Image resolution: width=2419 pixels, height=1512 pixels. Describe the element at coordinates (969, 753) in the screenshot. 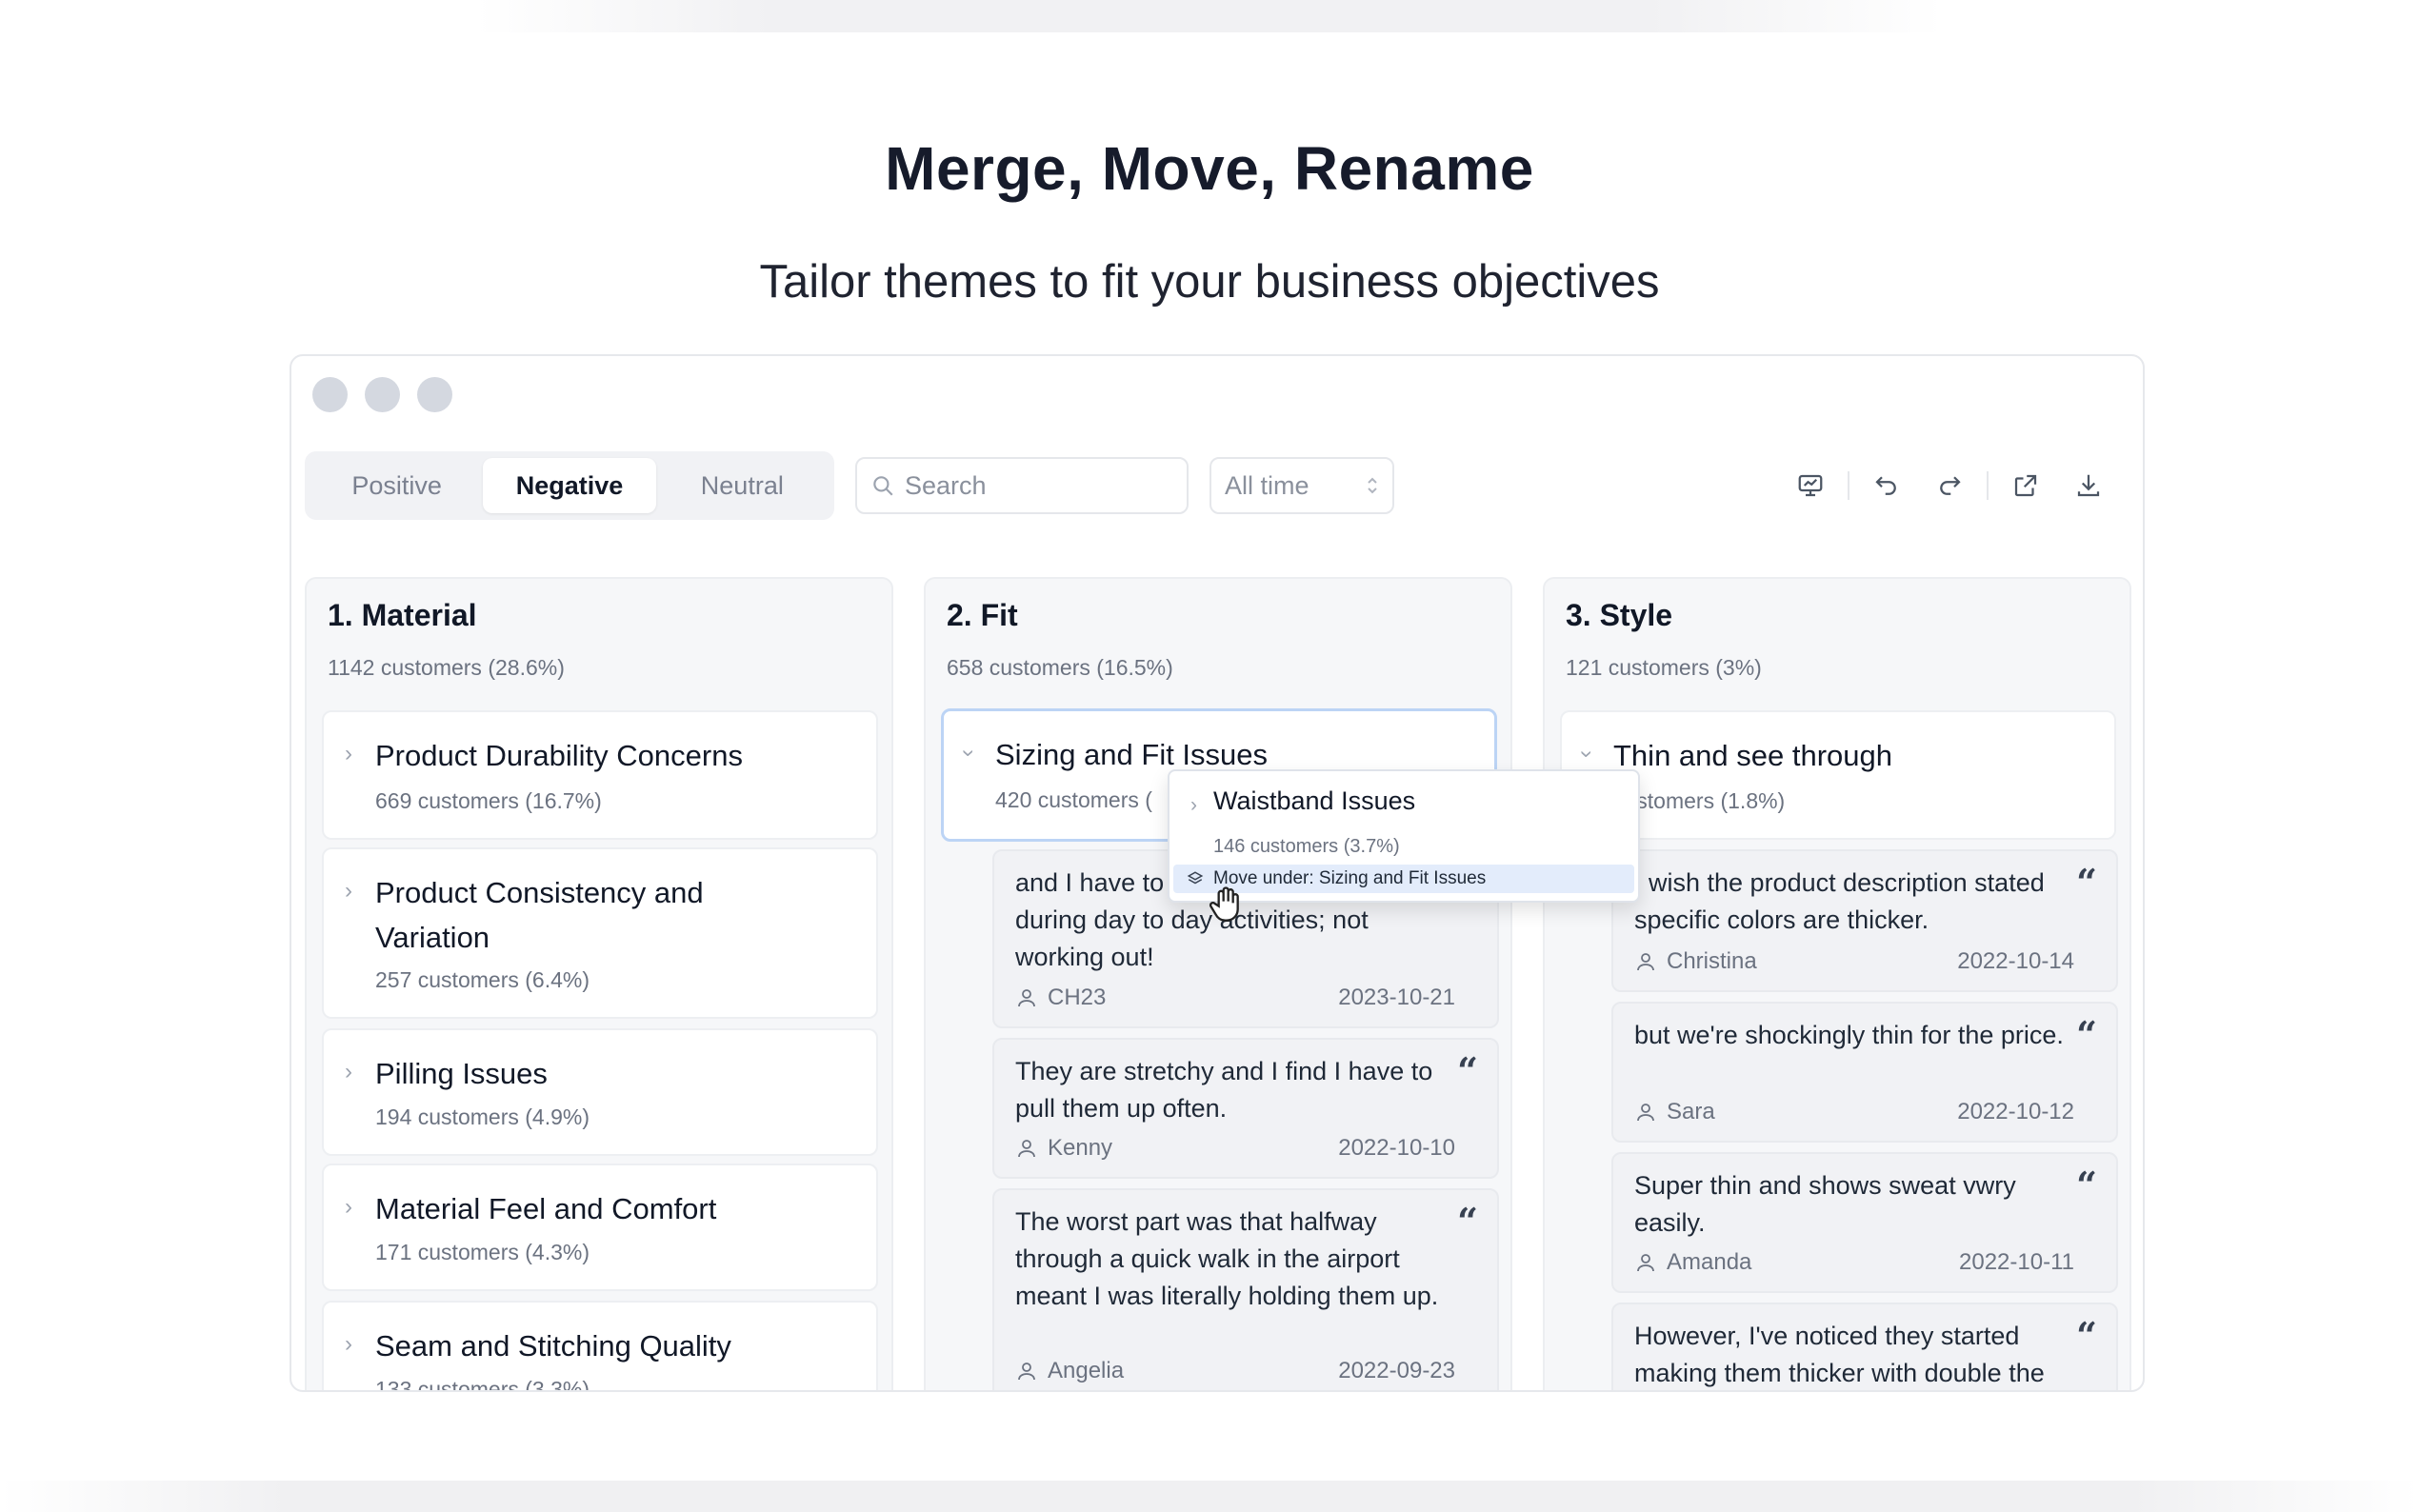

I see `chevron-down-icon: ›` at that location.